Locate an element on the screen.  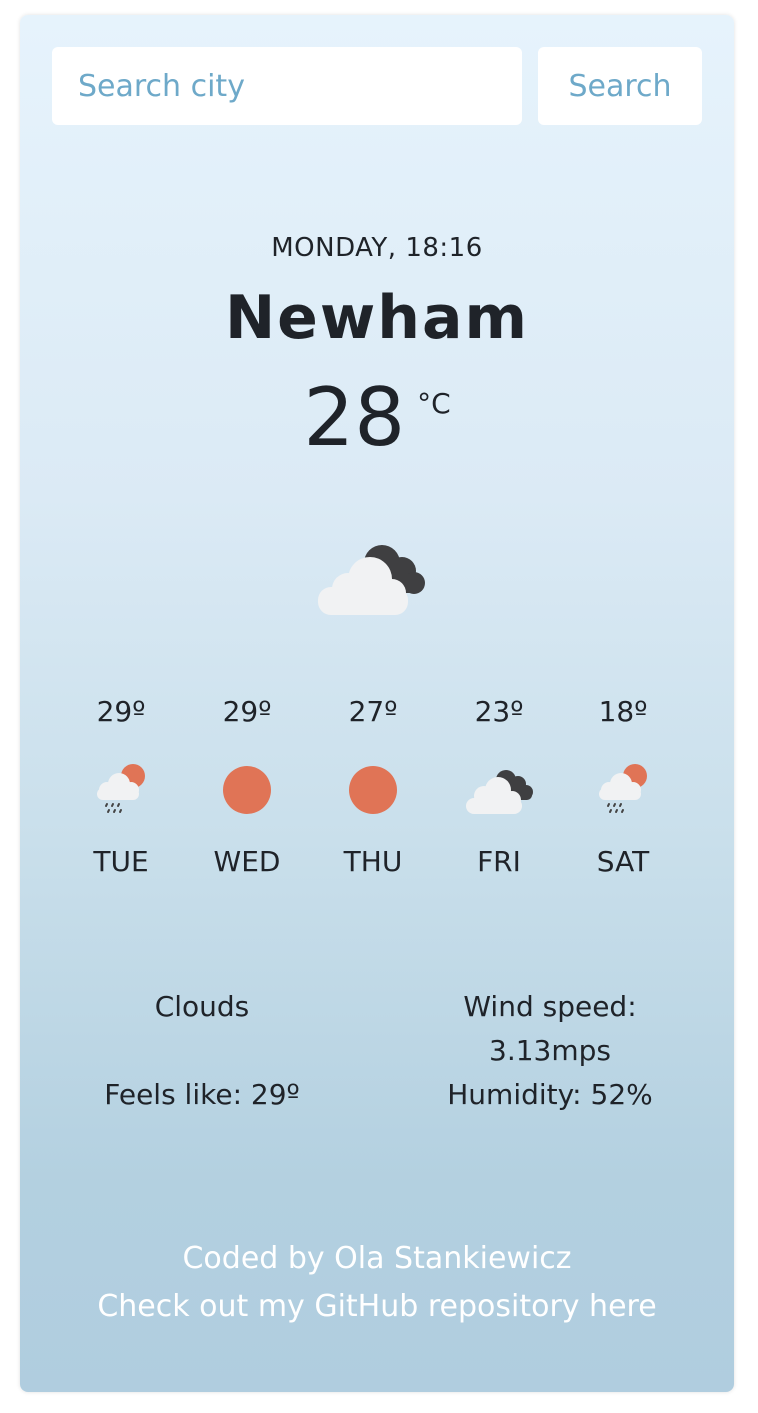
search-input is located at coordinates (287, 86).